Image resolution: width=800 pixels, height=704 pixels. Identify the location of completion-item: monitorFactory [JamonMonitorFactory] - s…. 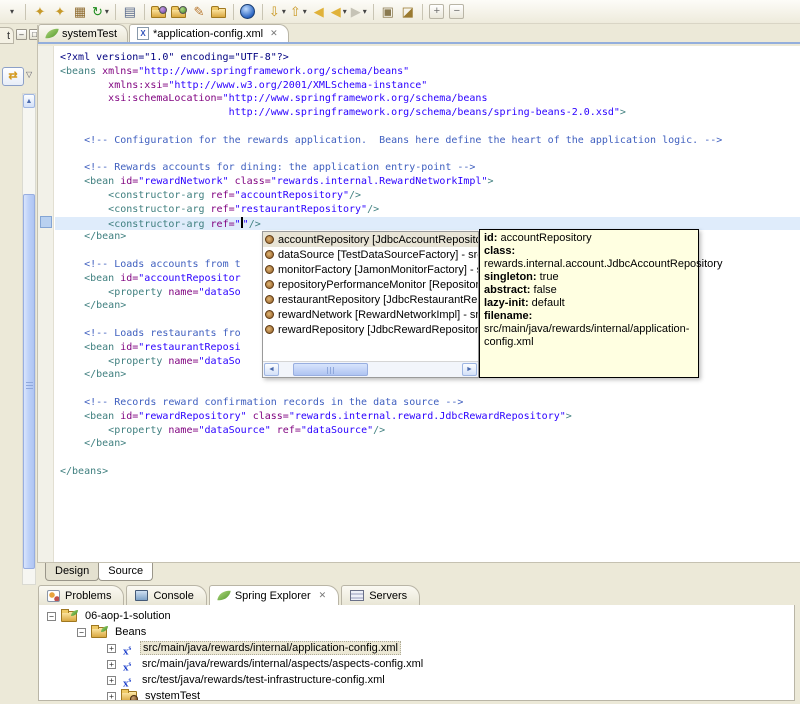
(370, 269).